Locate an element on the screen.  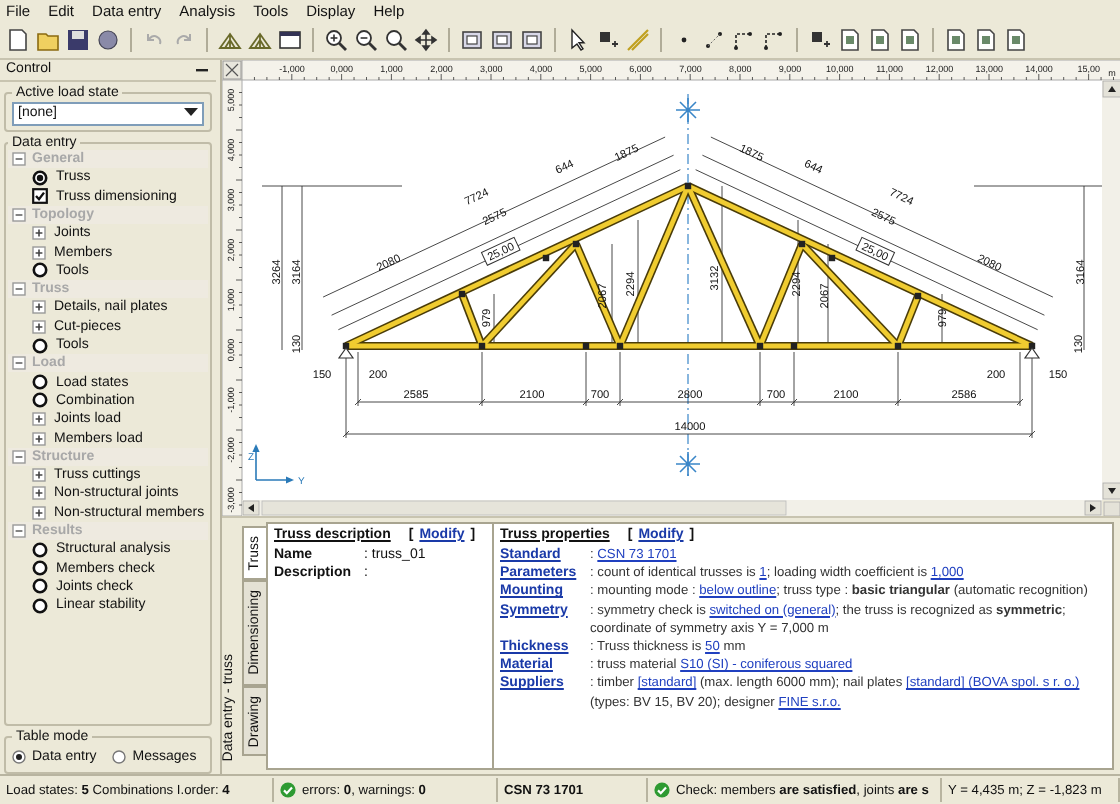
sphere-icon is located at coordinates (108, 40).